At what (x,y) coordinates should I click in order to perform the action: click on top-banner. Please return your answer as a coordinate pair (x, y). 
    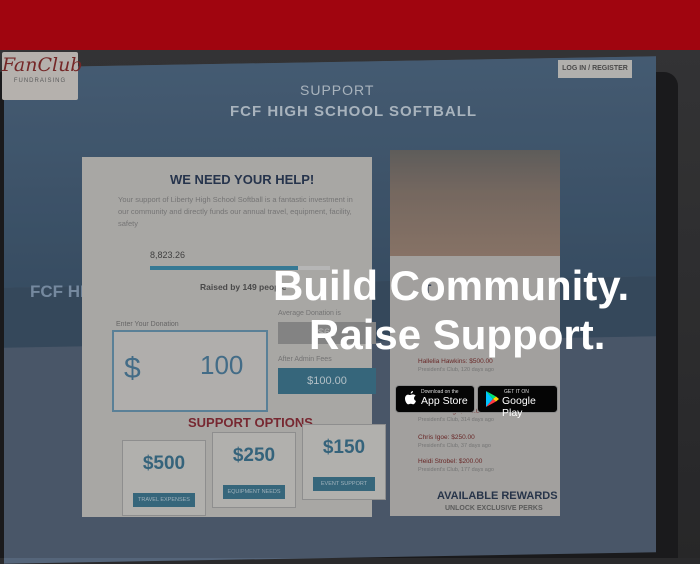
    Looking at the image, I should click on (350, 25).